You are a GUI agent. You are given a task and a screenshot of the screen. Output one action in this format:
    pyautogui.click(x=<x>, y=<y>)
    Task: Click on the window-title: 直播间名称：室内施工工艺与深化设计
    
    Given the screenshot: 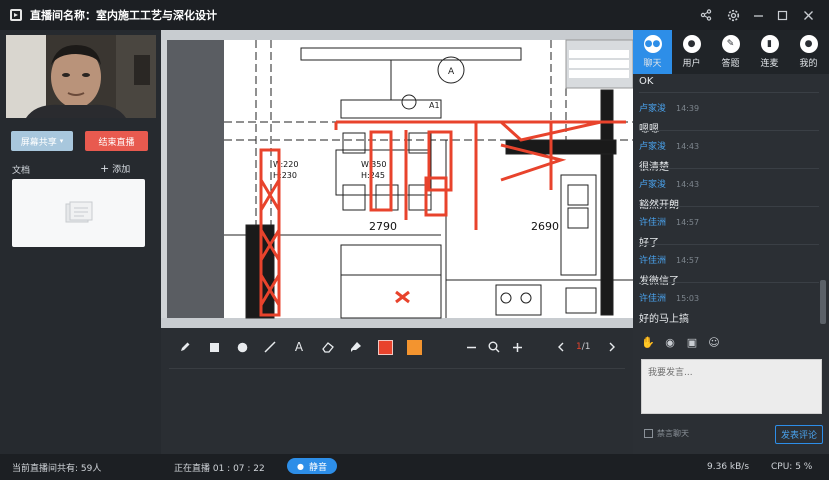 What is the action you would take?
    pyautogui.click(x=123, y=15)
    